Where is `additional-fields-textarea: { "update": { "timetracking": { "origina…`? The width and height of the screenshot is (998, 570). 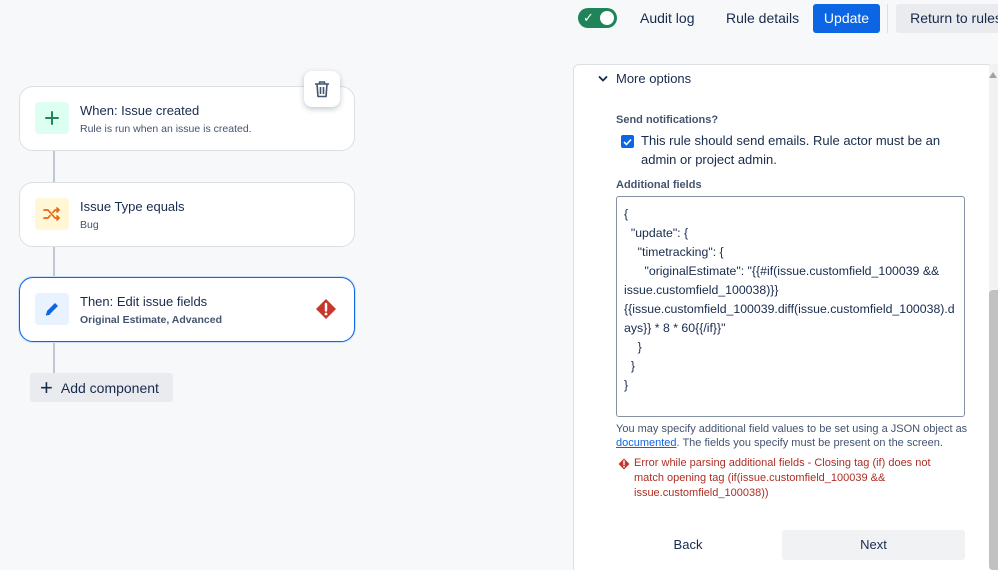 additional-fields-textarea: { "update": { "timetracking": { "origina… is located at coordinates (790, 306).